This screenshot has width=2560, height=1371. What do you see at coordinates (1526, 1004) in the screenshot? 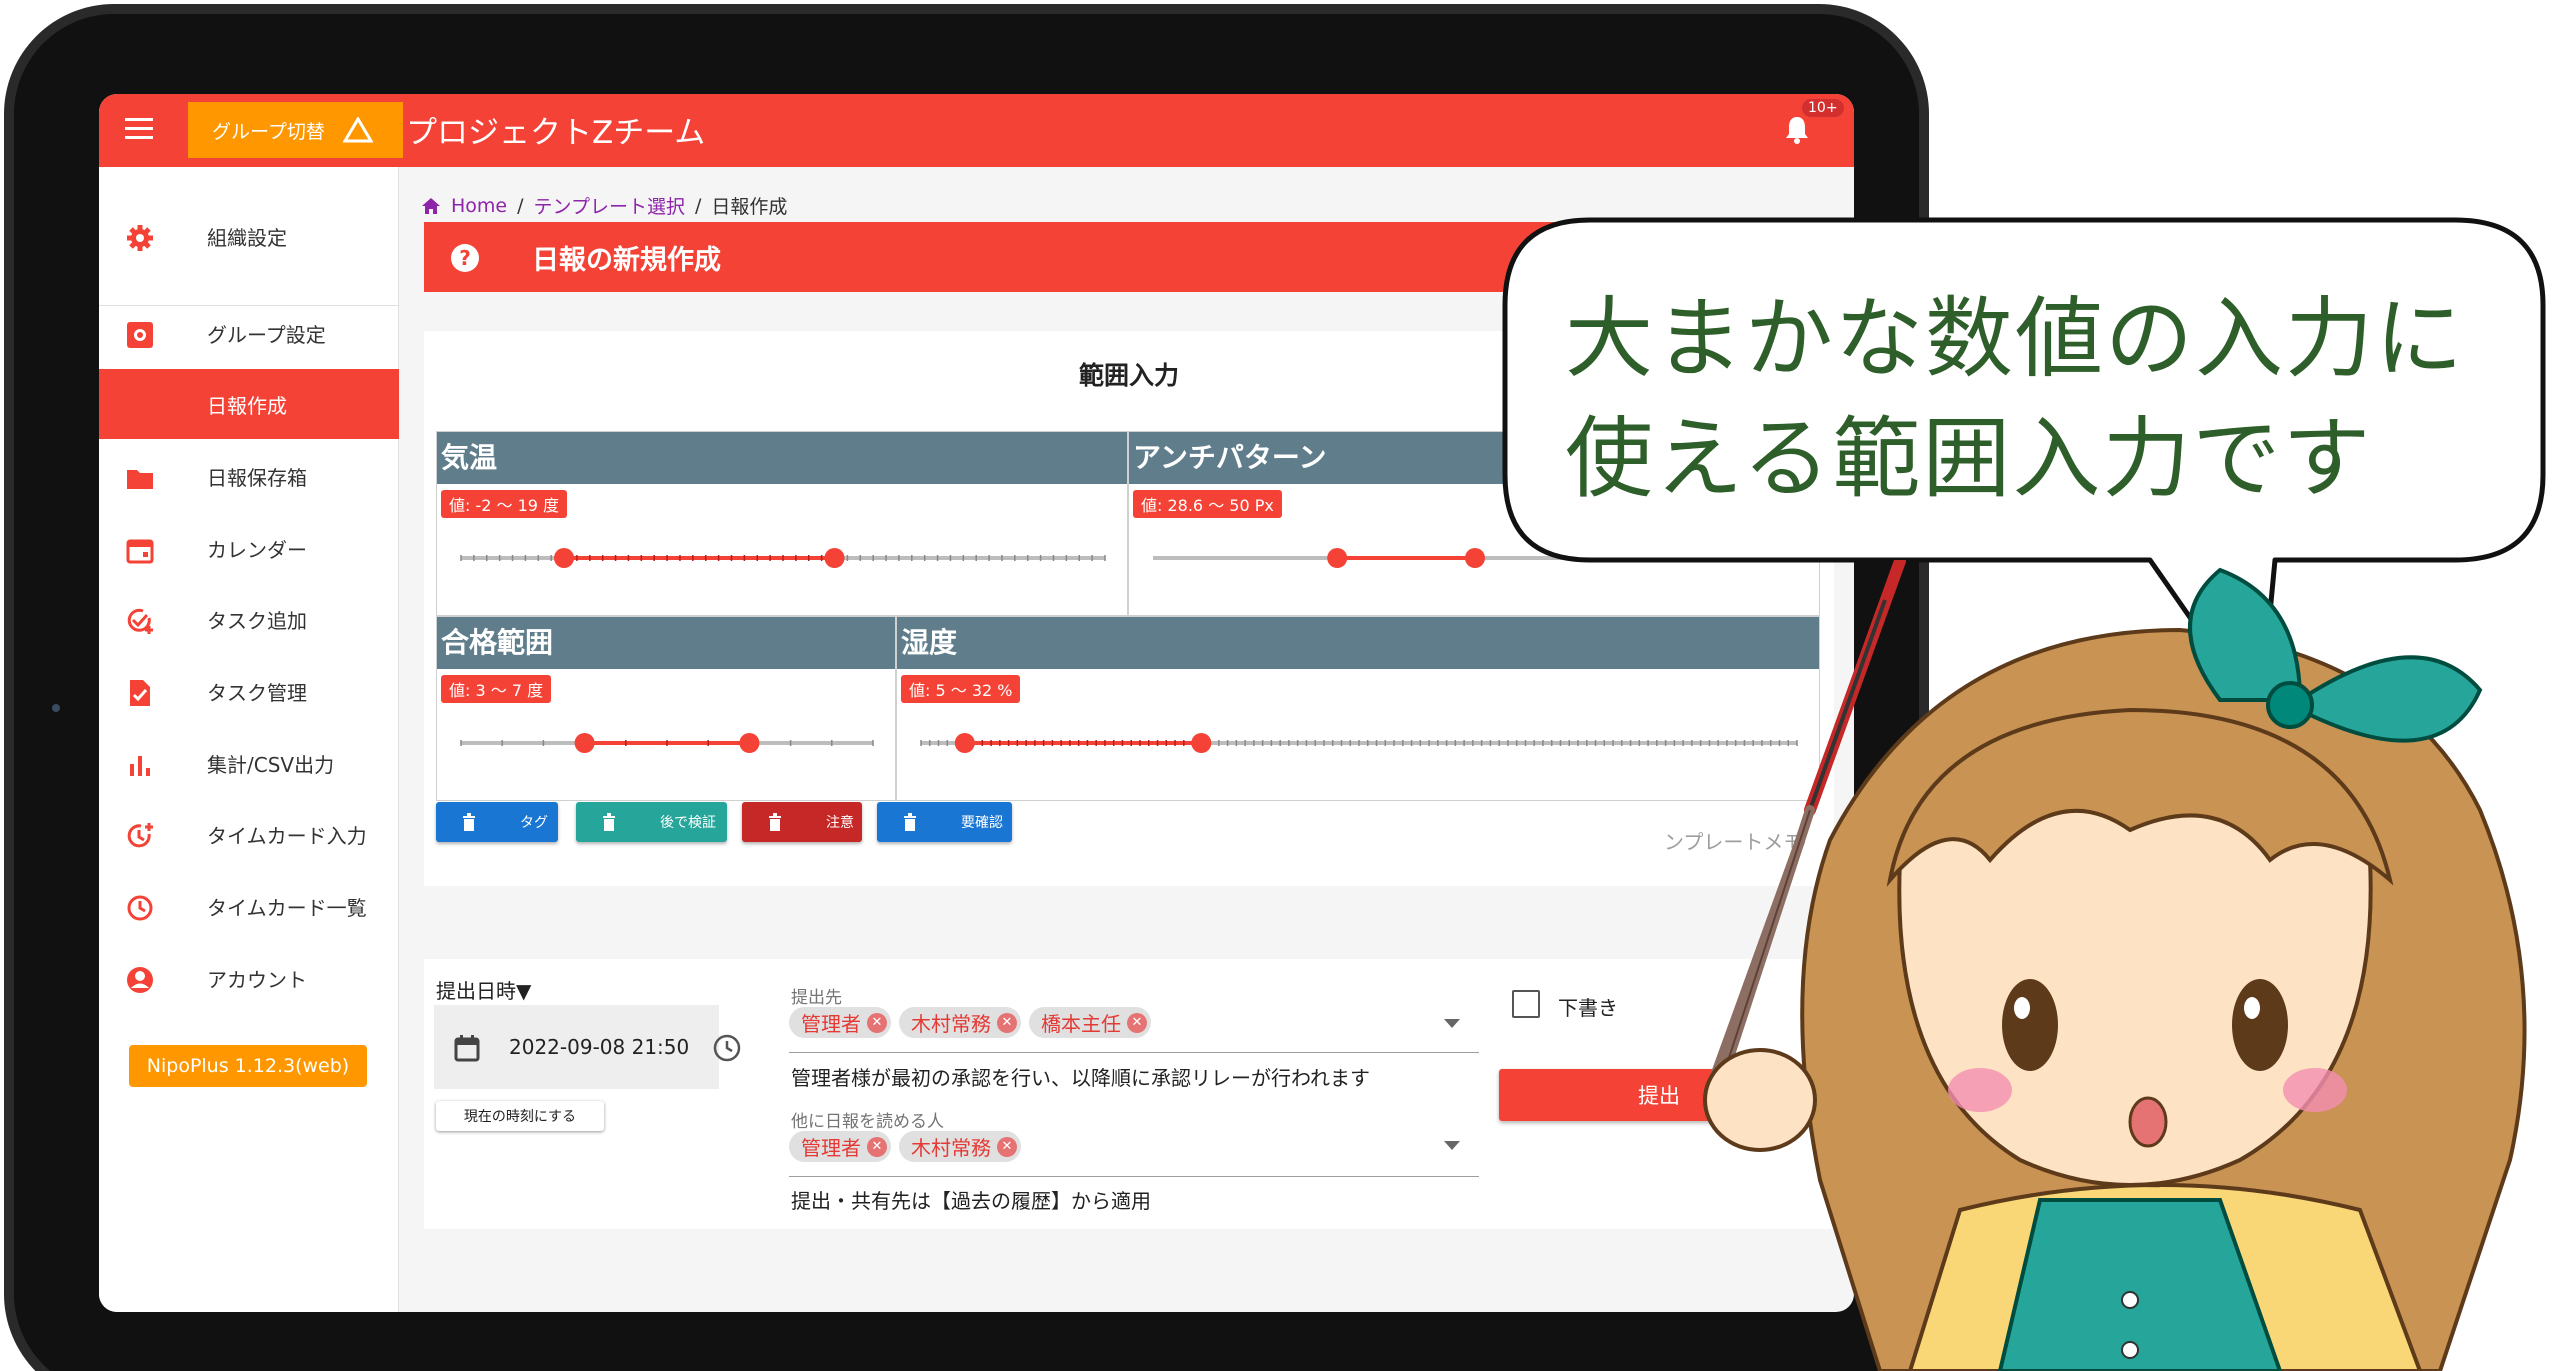
I see `draft-checkbox` at bounding box center [1526, 1004].